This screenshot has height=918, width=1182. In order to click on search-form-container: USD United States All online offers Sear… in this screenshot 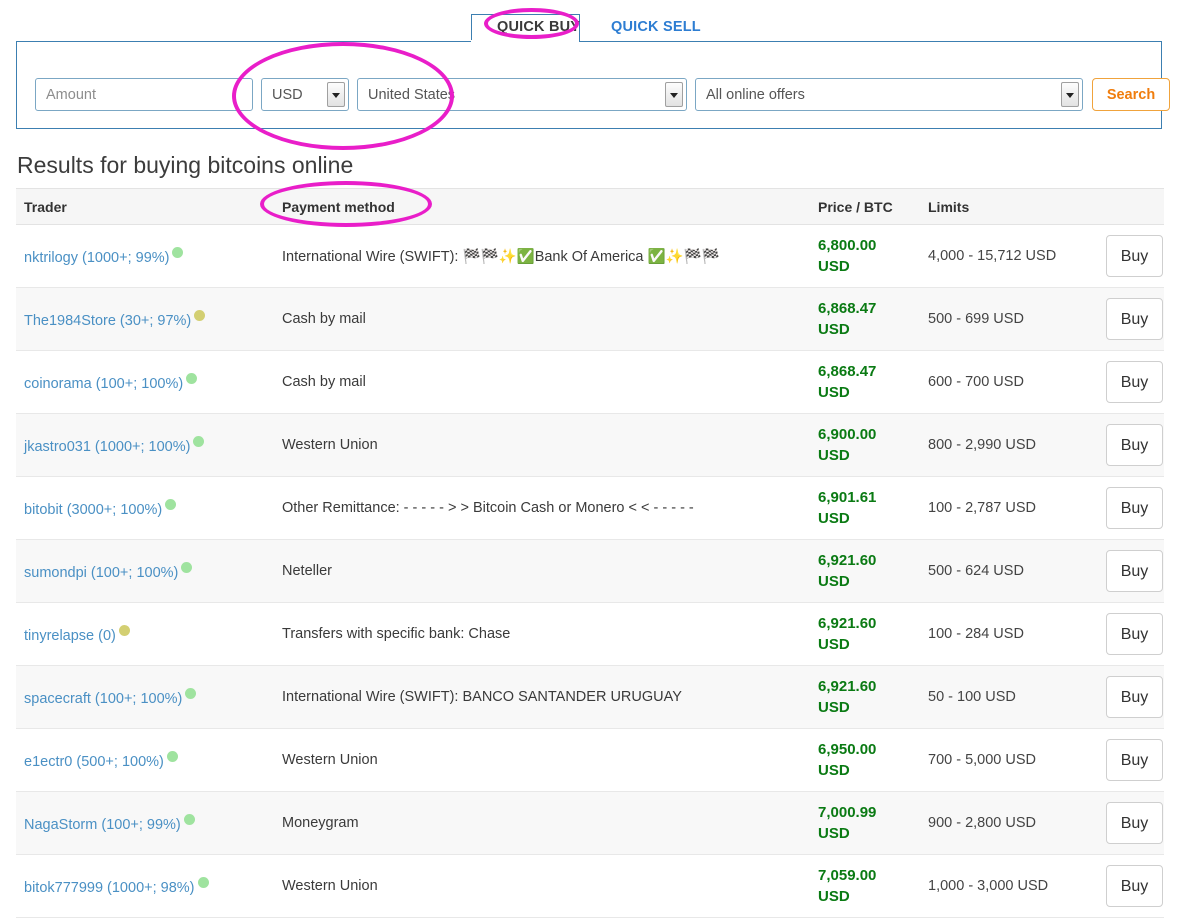, I will do `click(593, 85)`.